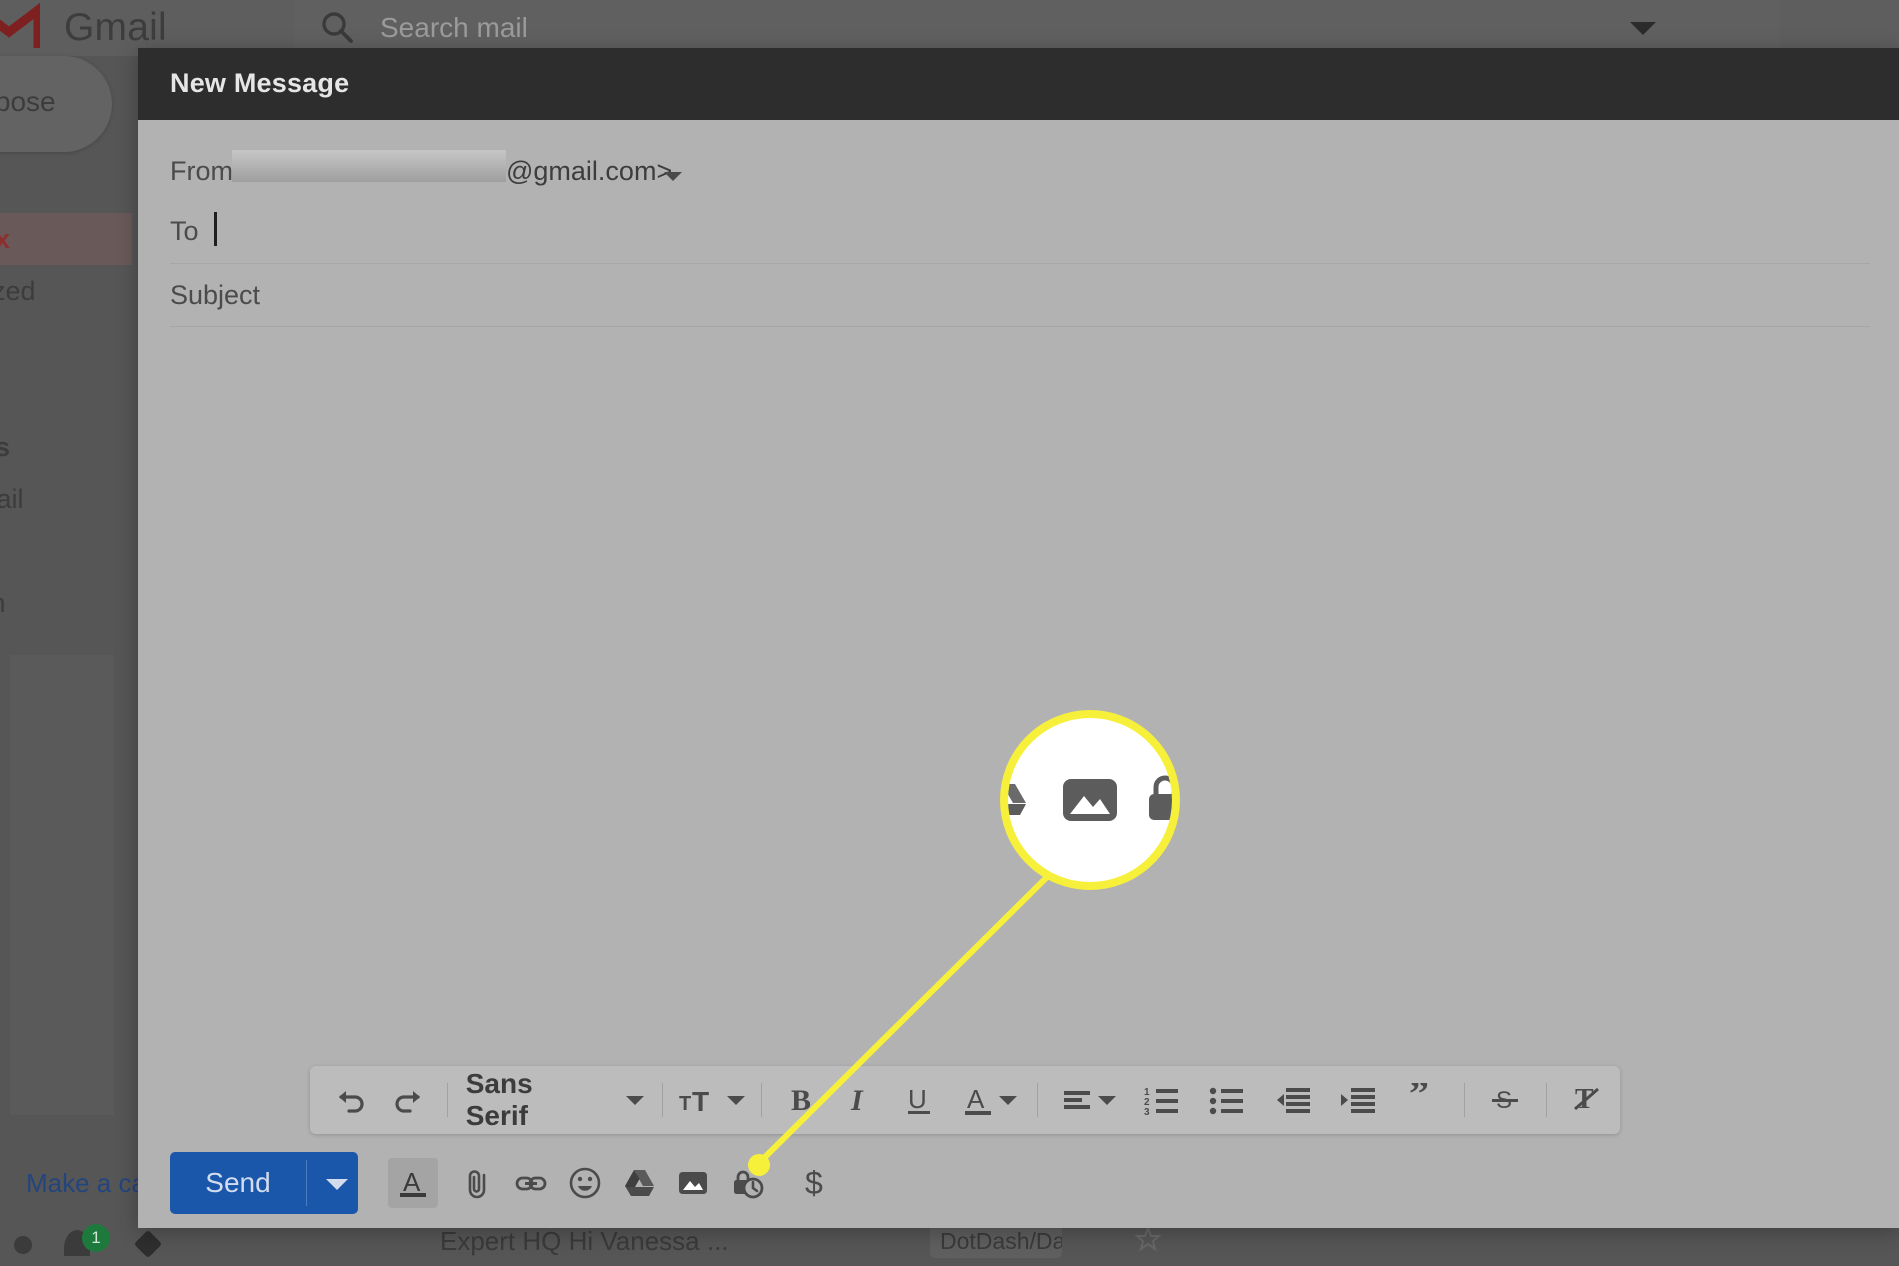 This screenshot has width=1899, height=1266. What do you see at coordinates (454, 28) in the screenshot?
I see `search-input-placeholder: Search mail` at bounding box center [454, 28].